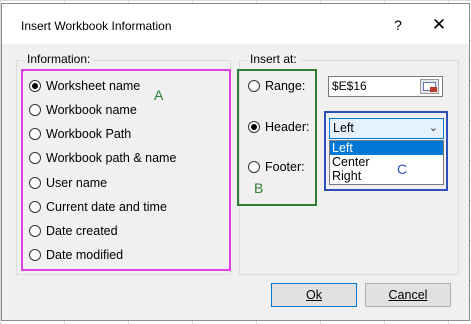  I want to click on close-icon: ✕, so click(439, 25).